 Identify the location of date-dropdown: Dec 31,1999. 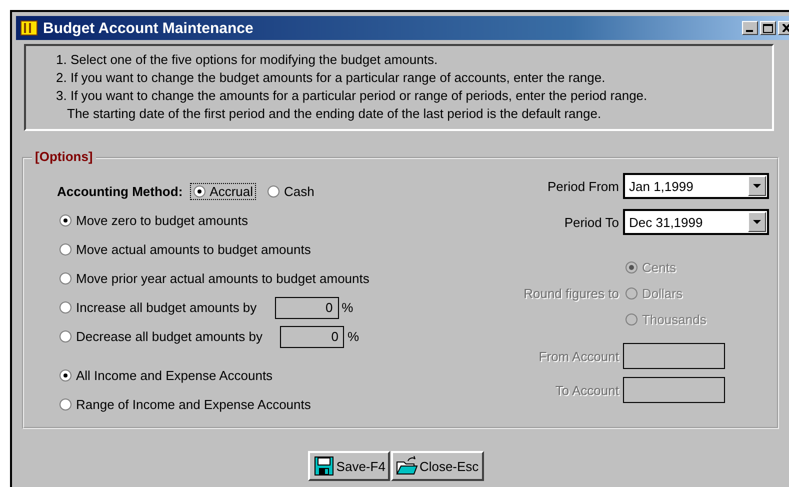
(696, 222).